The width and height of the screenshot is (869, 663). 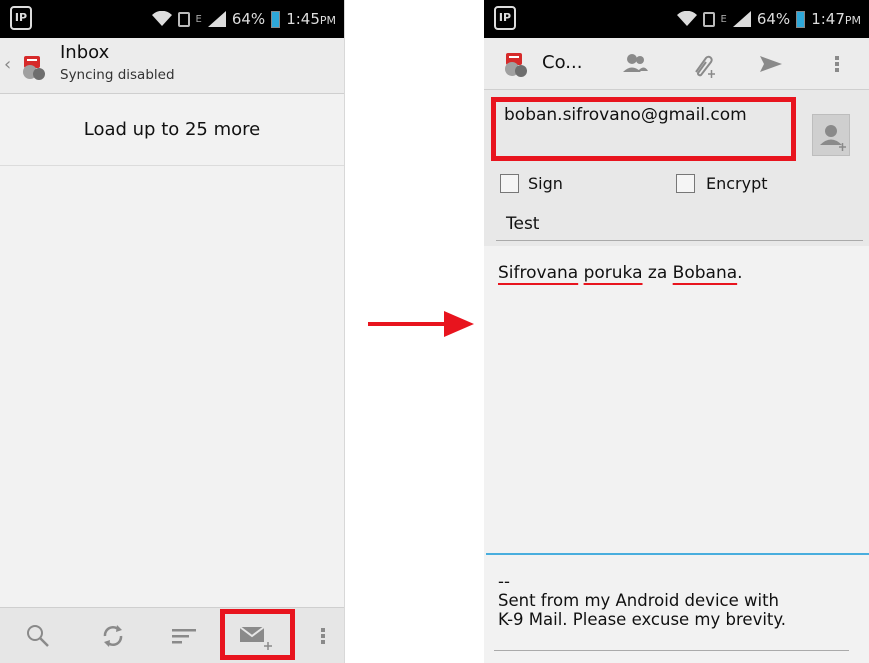 I want to click on compose-highlight-box, so click(x=257, y=634).